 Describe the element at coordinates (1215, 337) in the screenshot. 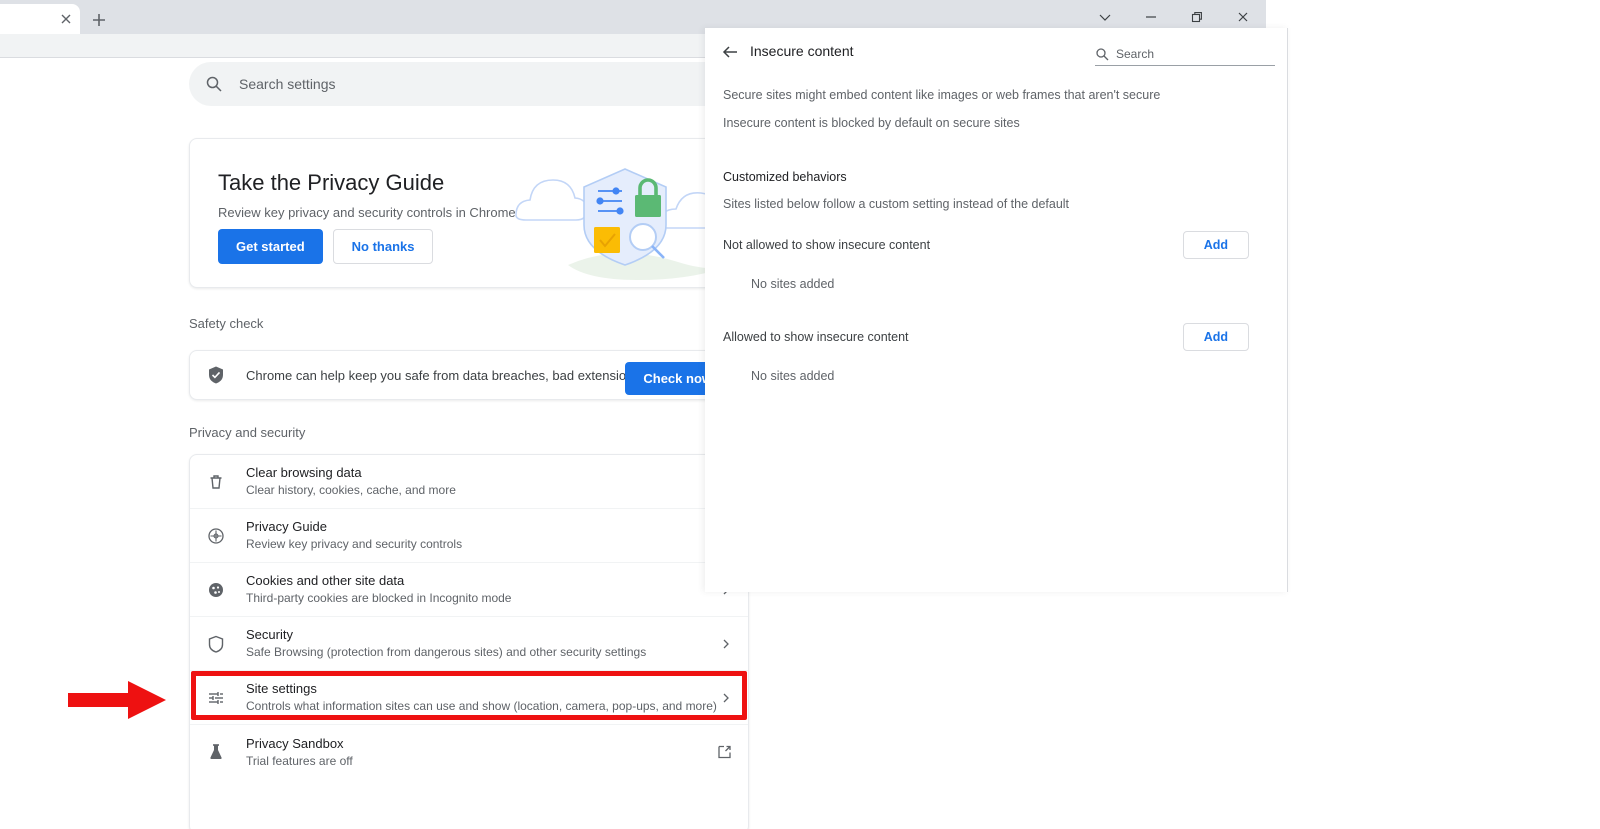

I see `add-allowed-button: Add` at that location.